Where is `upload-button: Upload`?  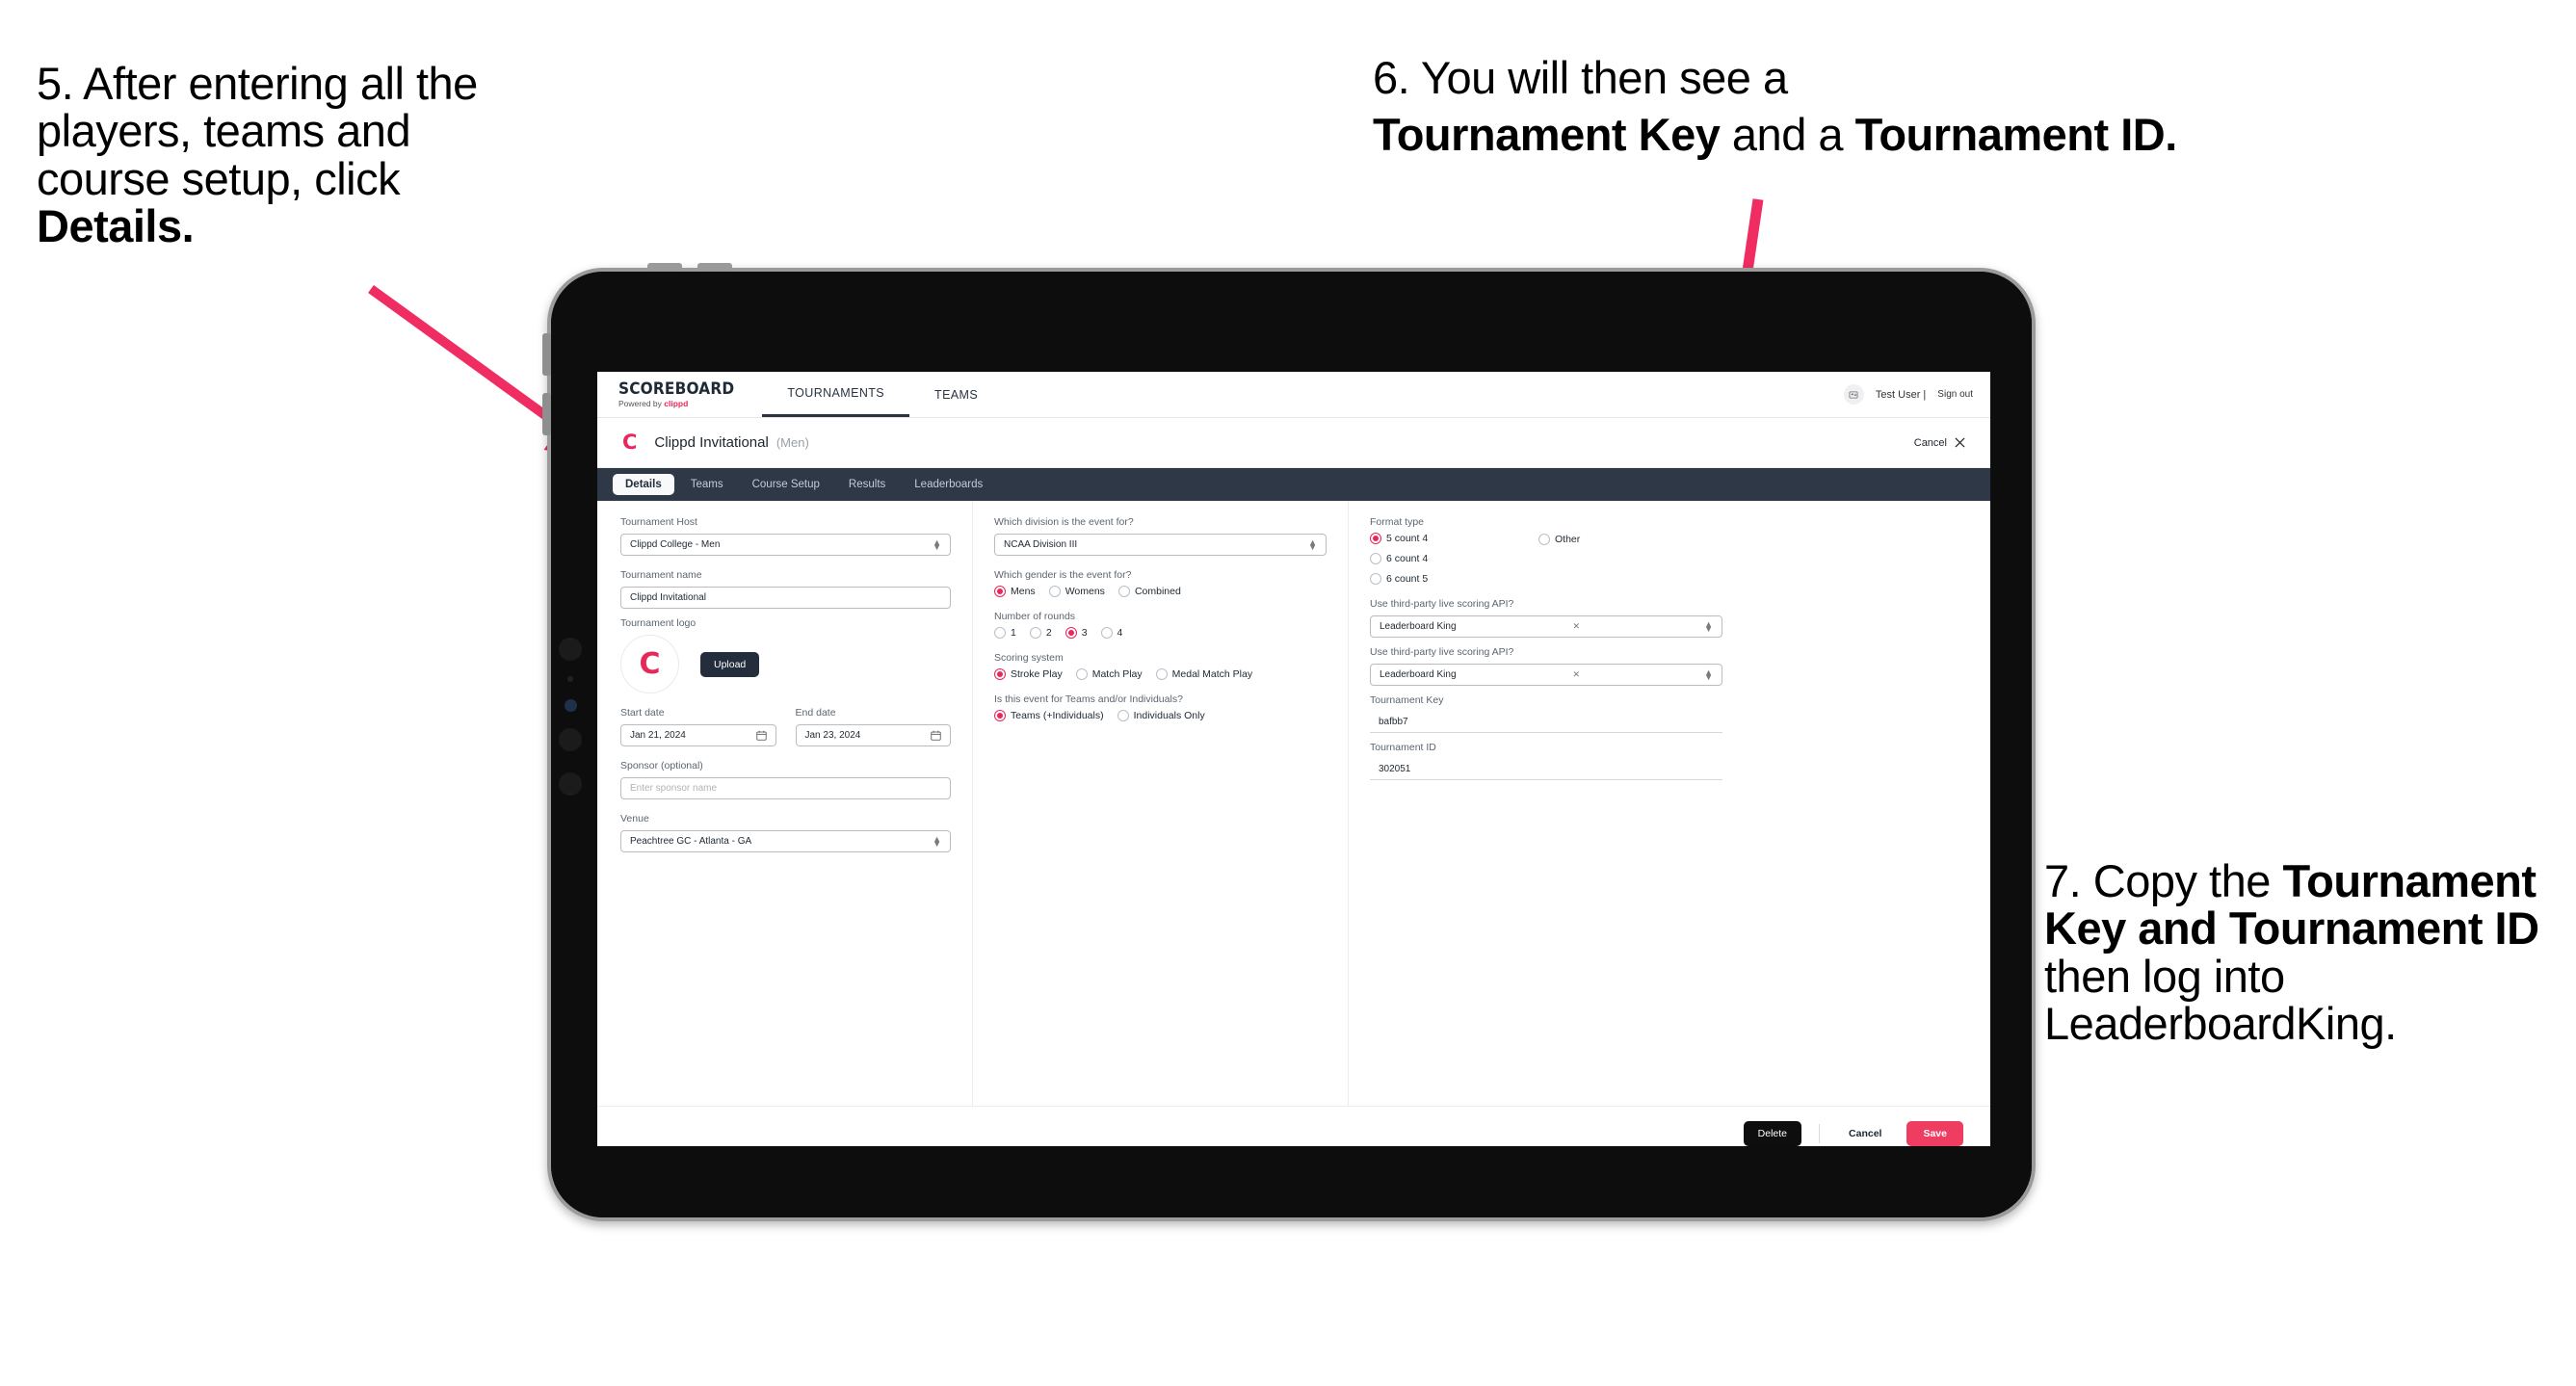
upload-button: Upload is located at coordinates (730, 664).